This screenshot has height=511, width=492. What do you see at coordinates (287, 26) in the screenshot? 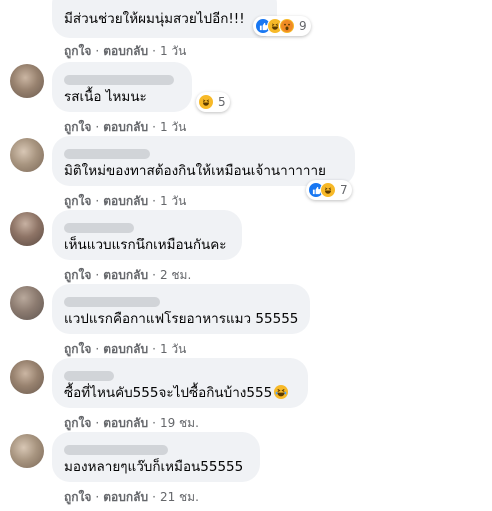
I see `wow-icon` at bounding box center [287, 26].